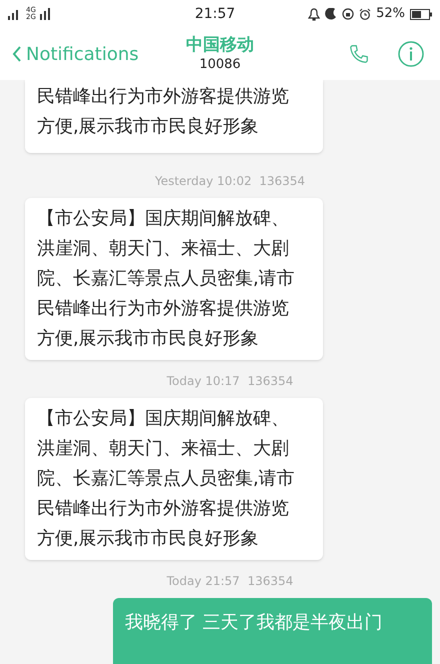 Image resolution: width=440 pixels, height=664 pixels. Describe the element at coordinates (331, 14) in the screenshot. I see `moon-icon` at that location.